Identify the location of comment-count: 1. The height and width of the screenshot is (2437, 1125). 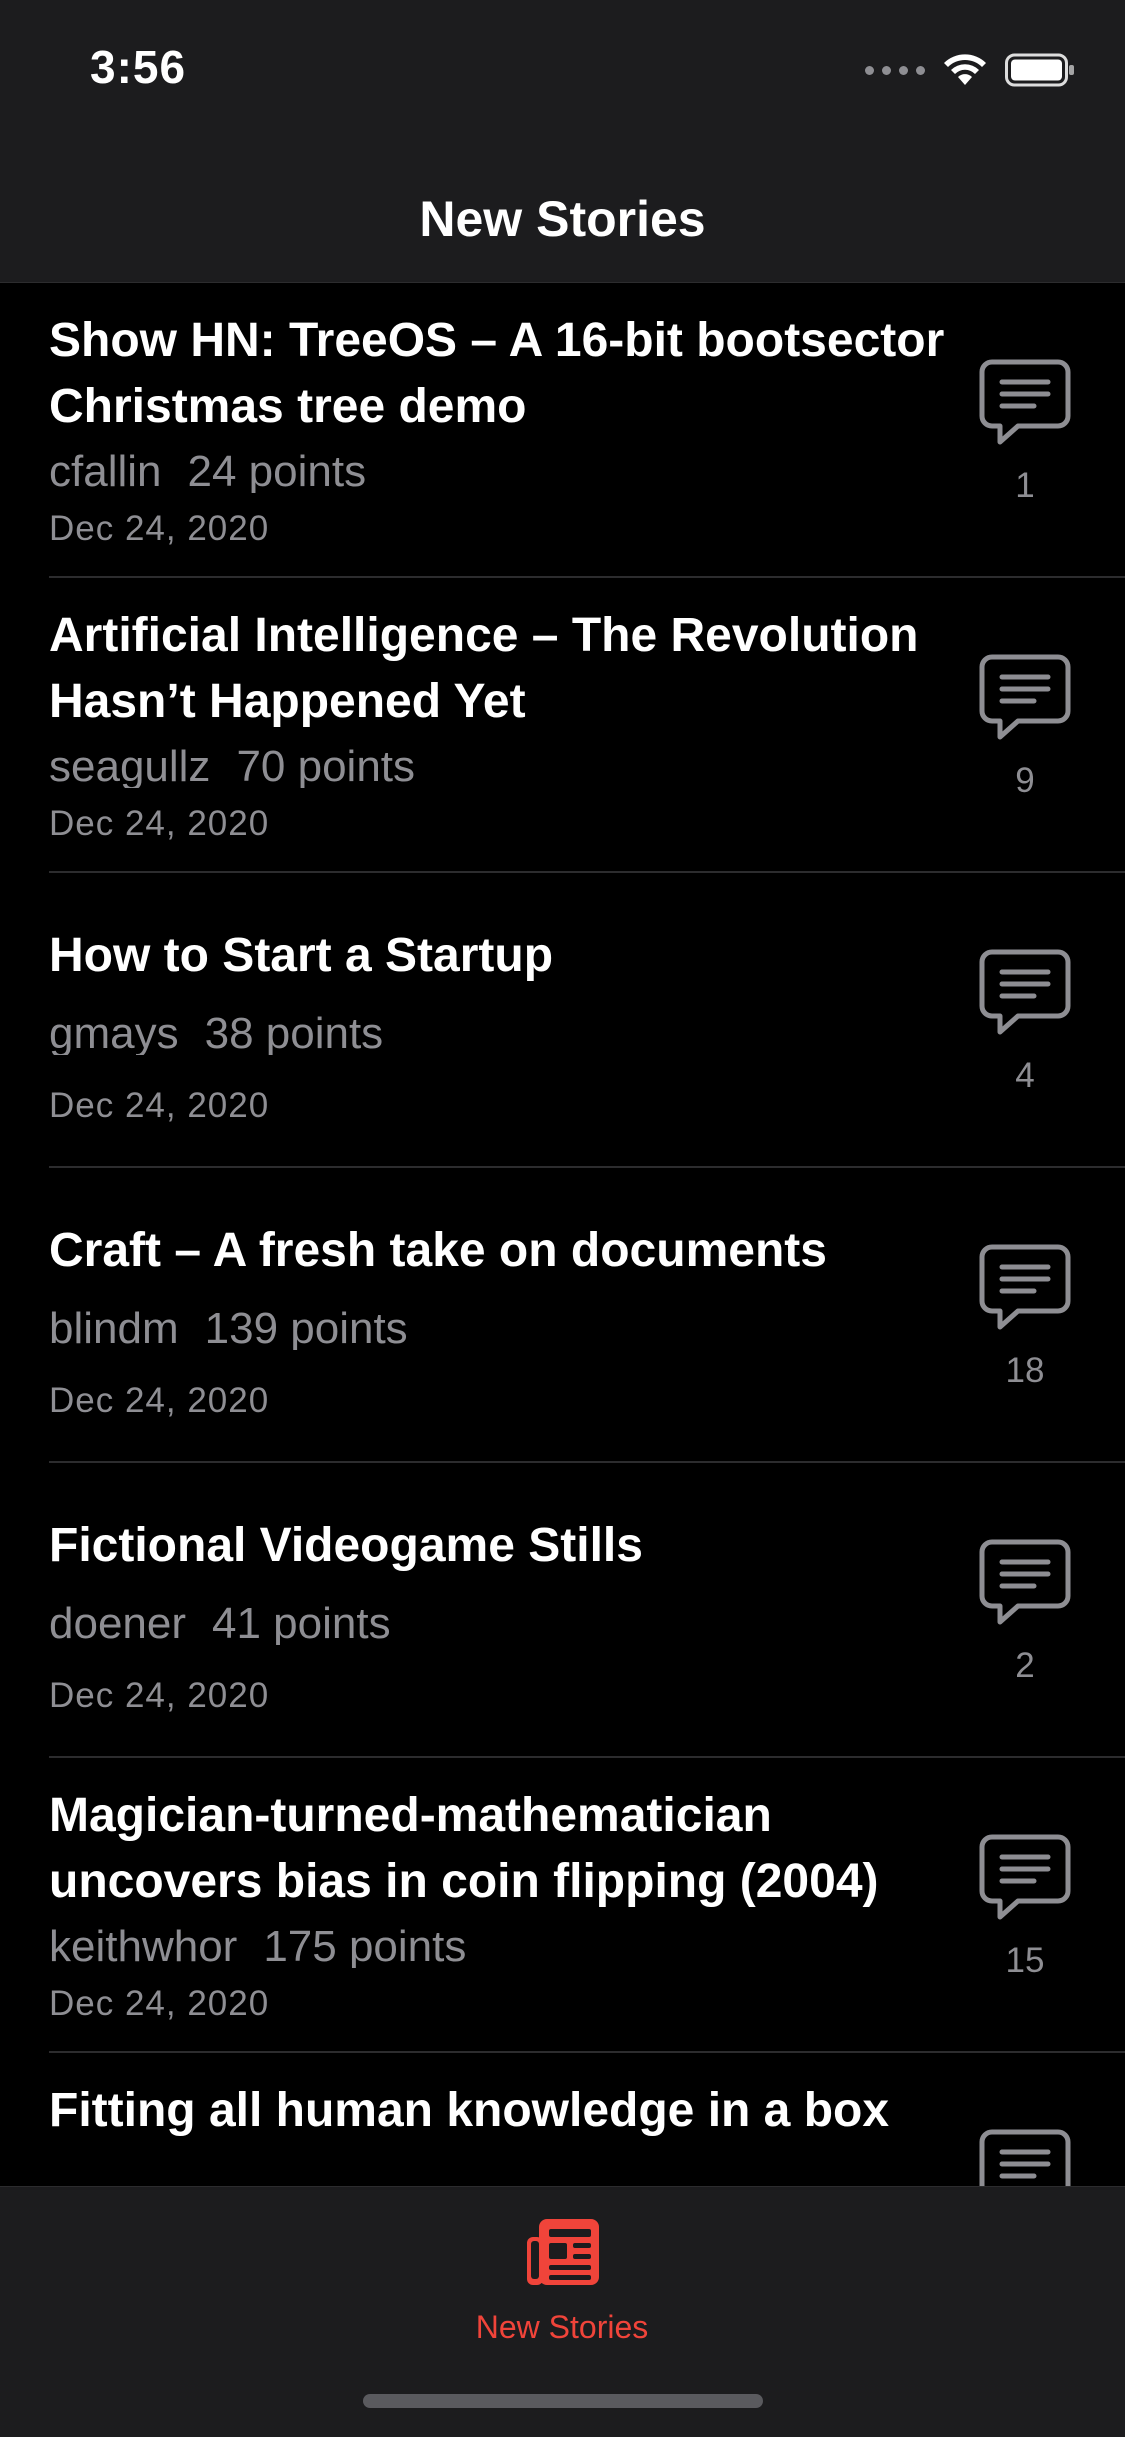
(1025, 485).